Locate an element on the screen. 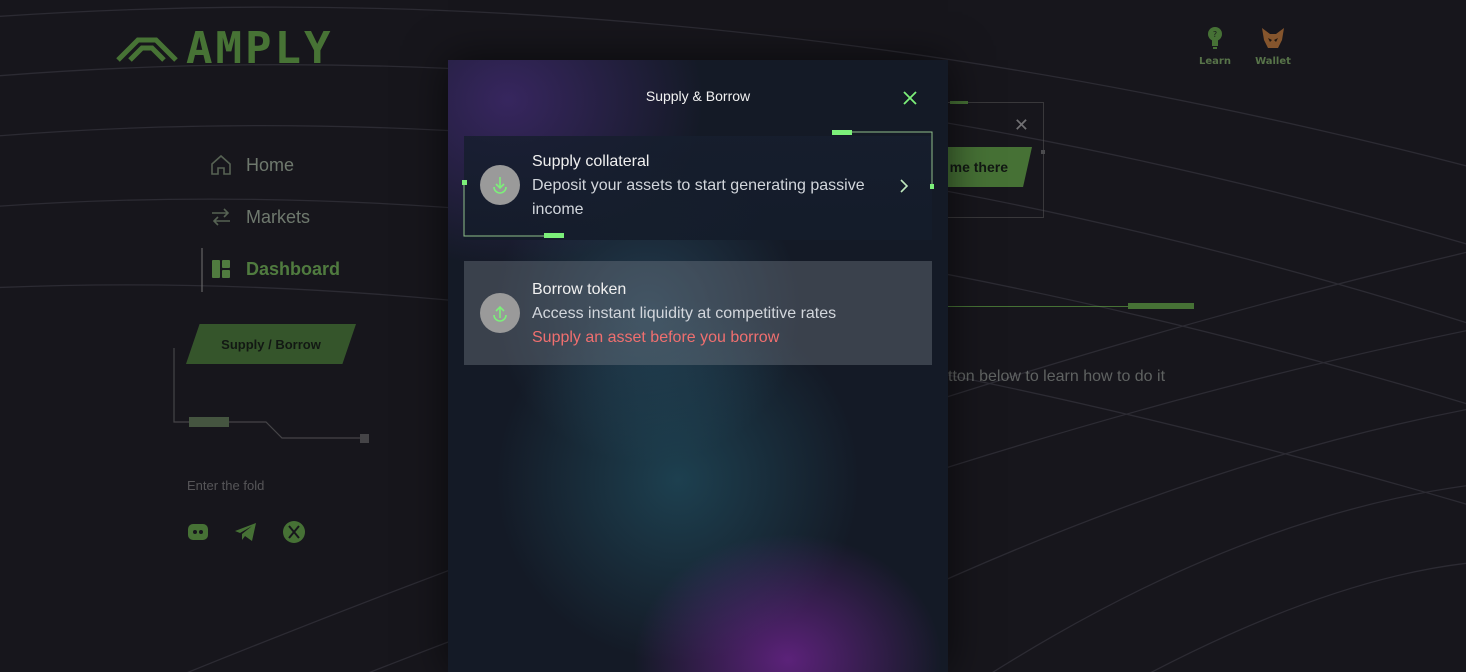 This screenshot has height=672, width=1466. modal-title: Supply & Borrow is located at coordinates (698, 96).